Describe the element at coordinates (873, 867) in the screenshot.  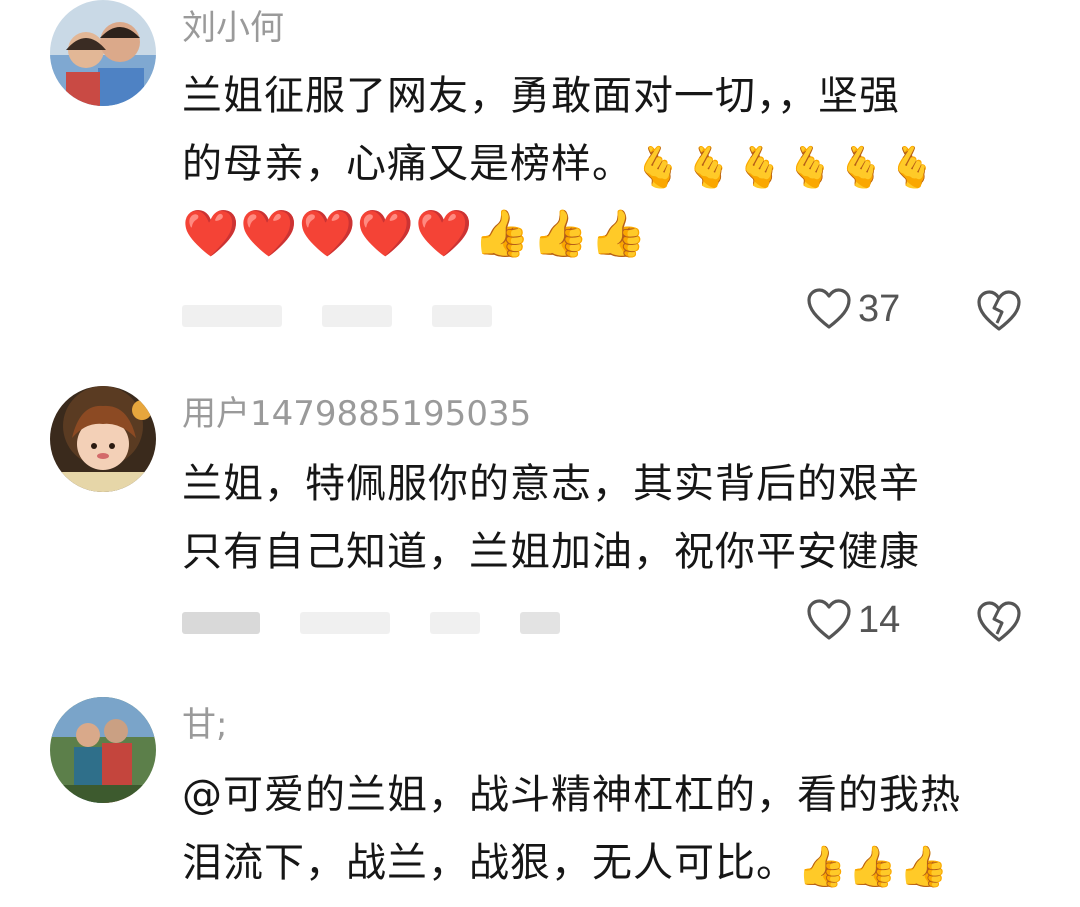
I see `thumbs-up-emoji: 👍👍👍` at that location.